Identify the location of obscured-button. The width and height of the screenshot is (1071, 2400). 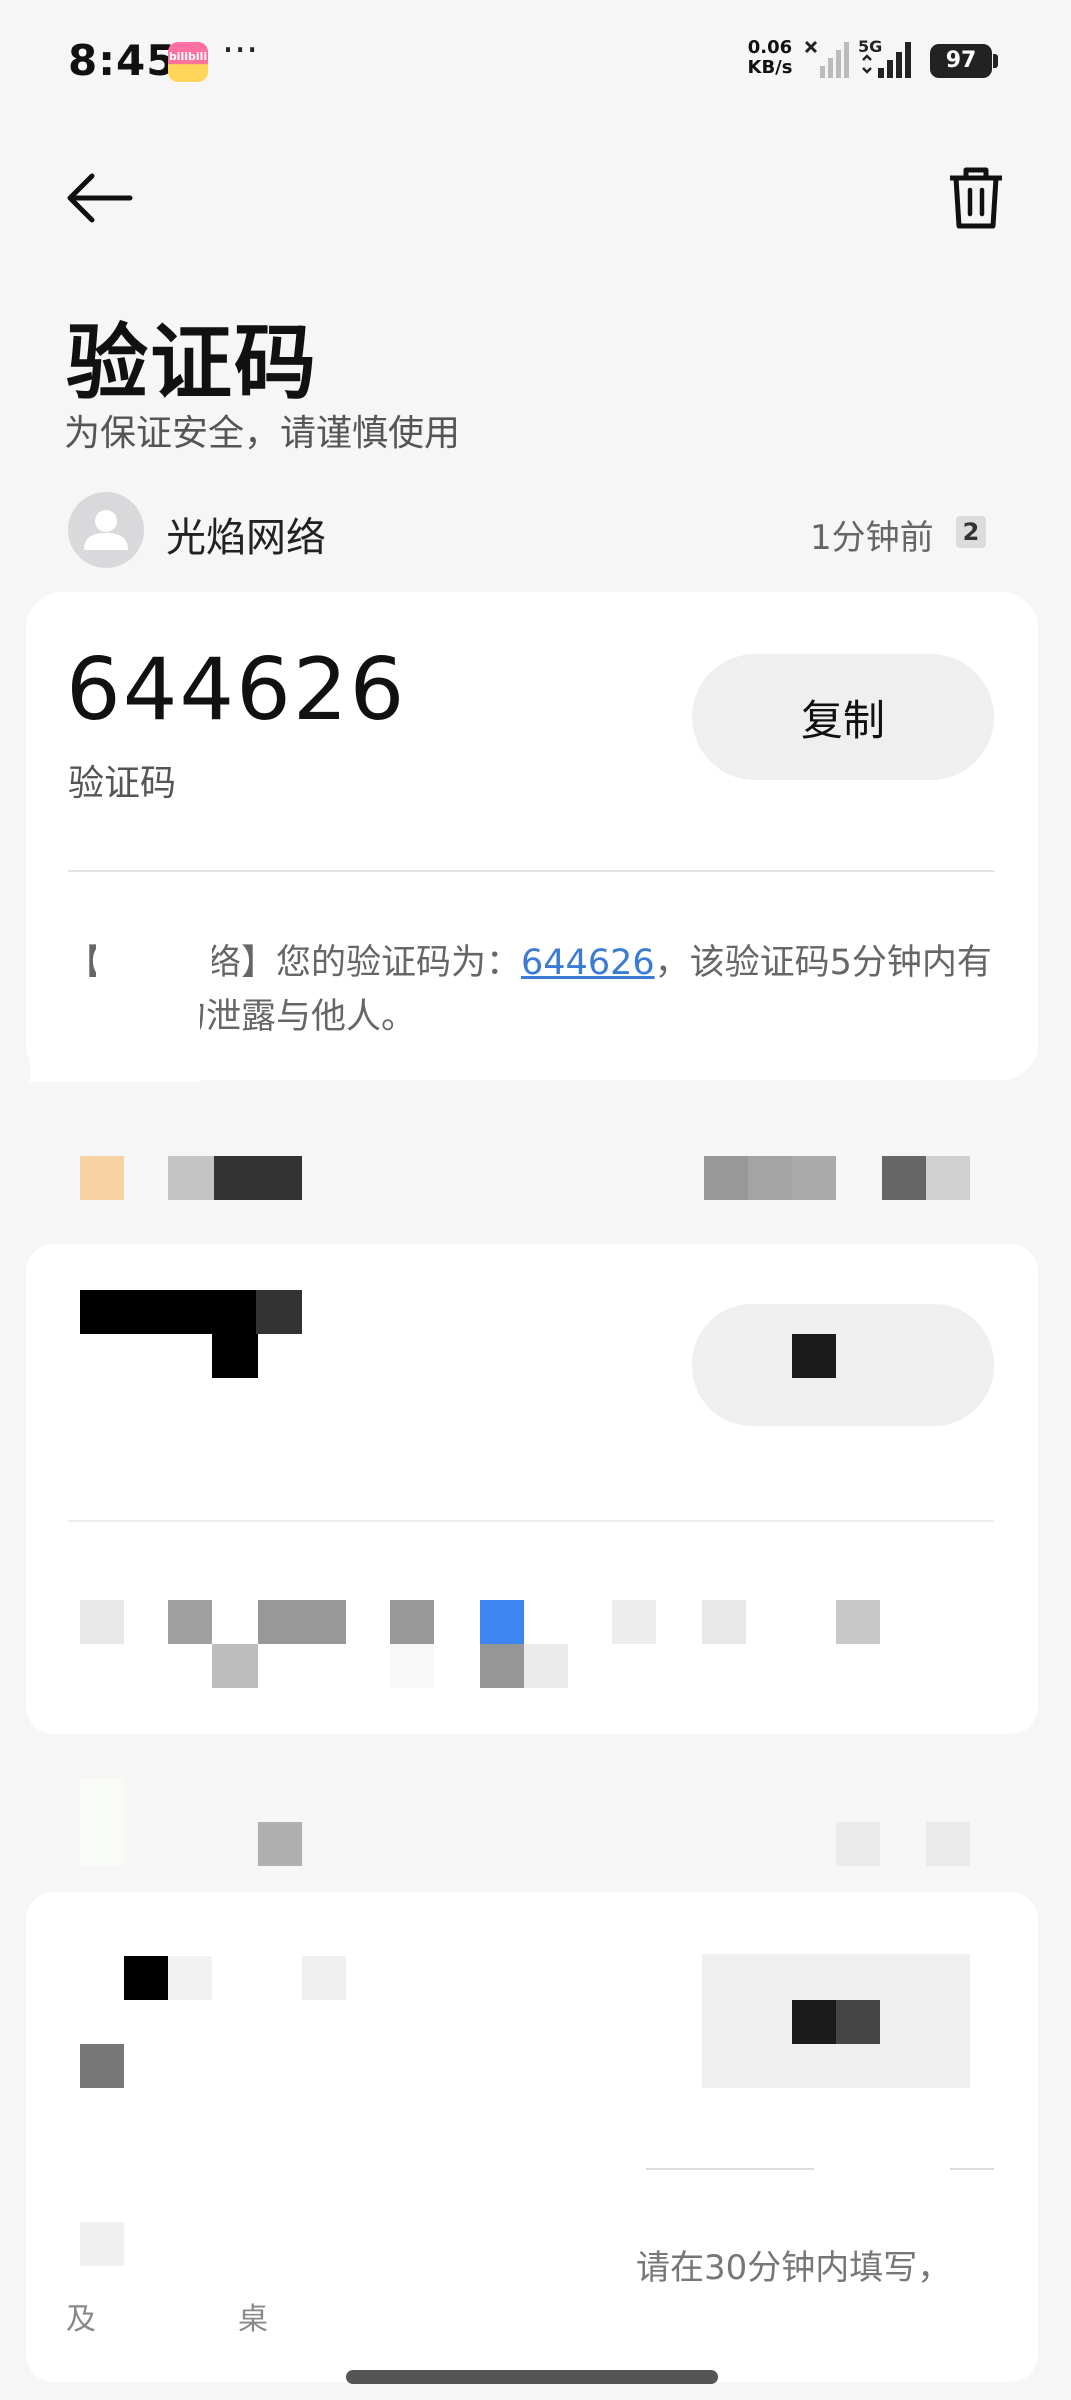
(843, 1365).